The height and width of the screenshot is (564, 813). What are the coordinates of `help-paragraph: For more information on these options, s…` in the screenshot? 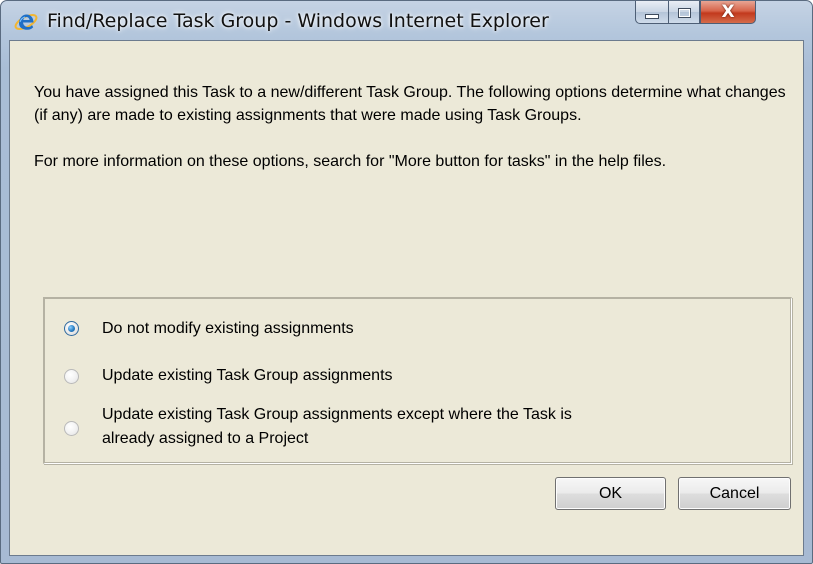 It's located at (350, 161).